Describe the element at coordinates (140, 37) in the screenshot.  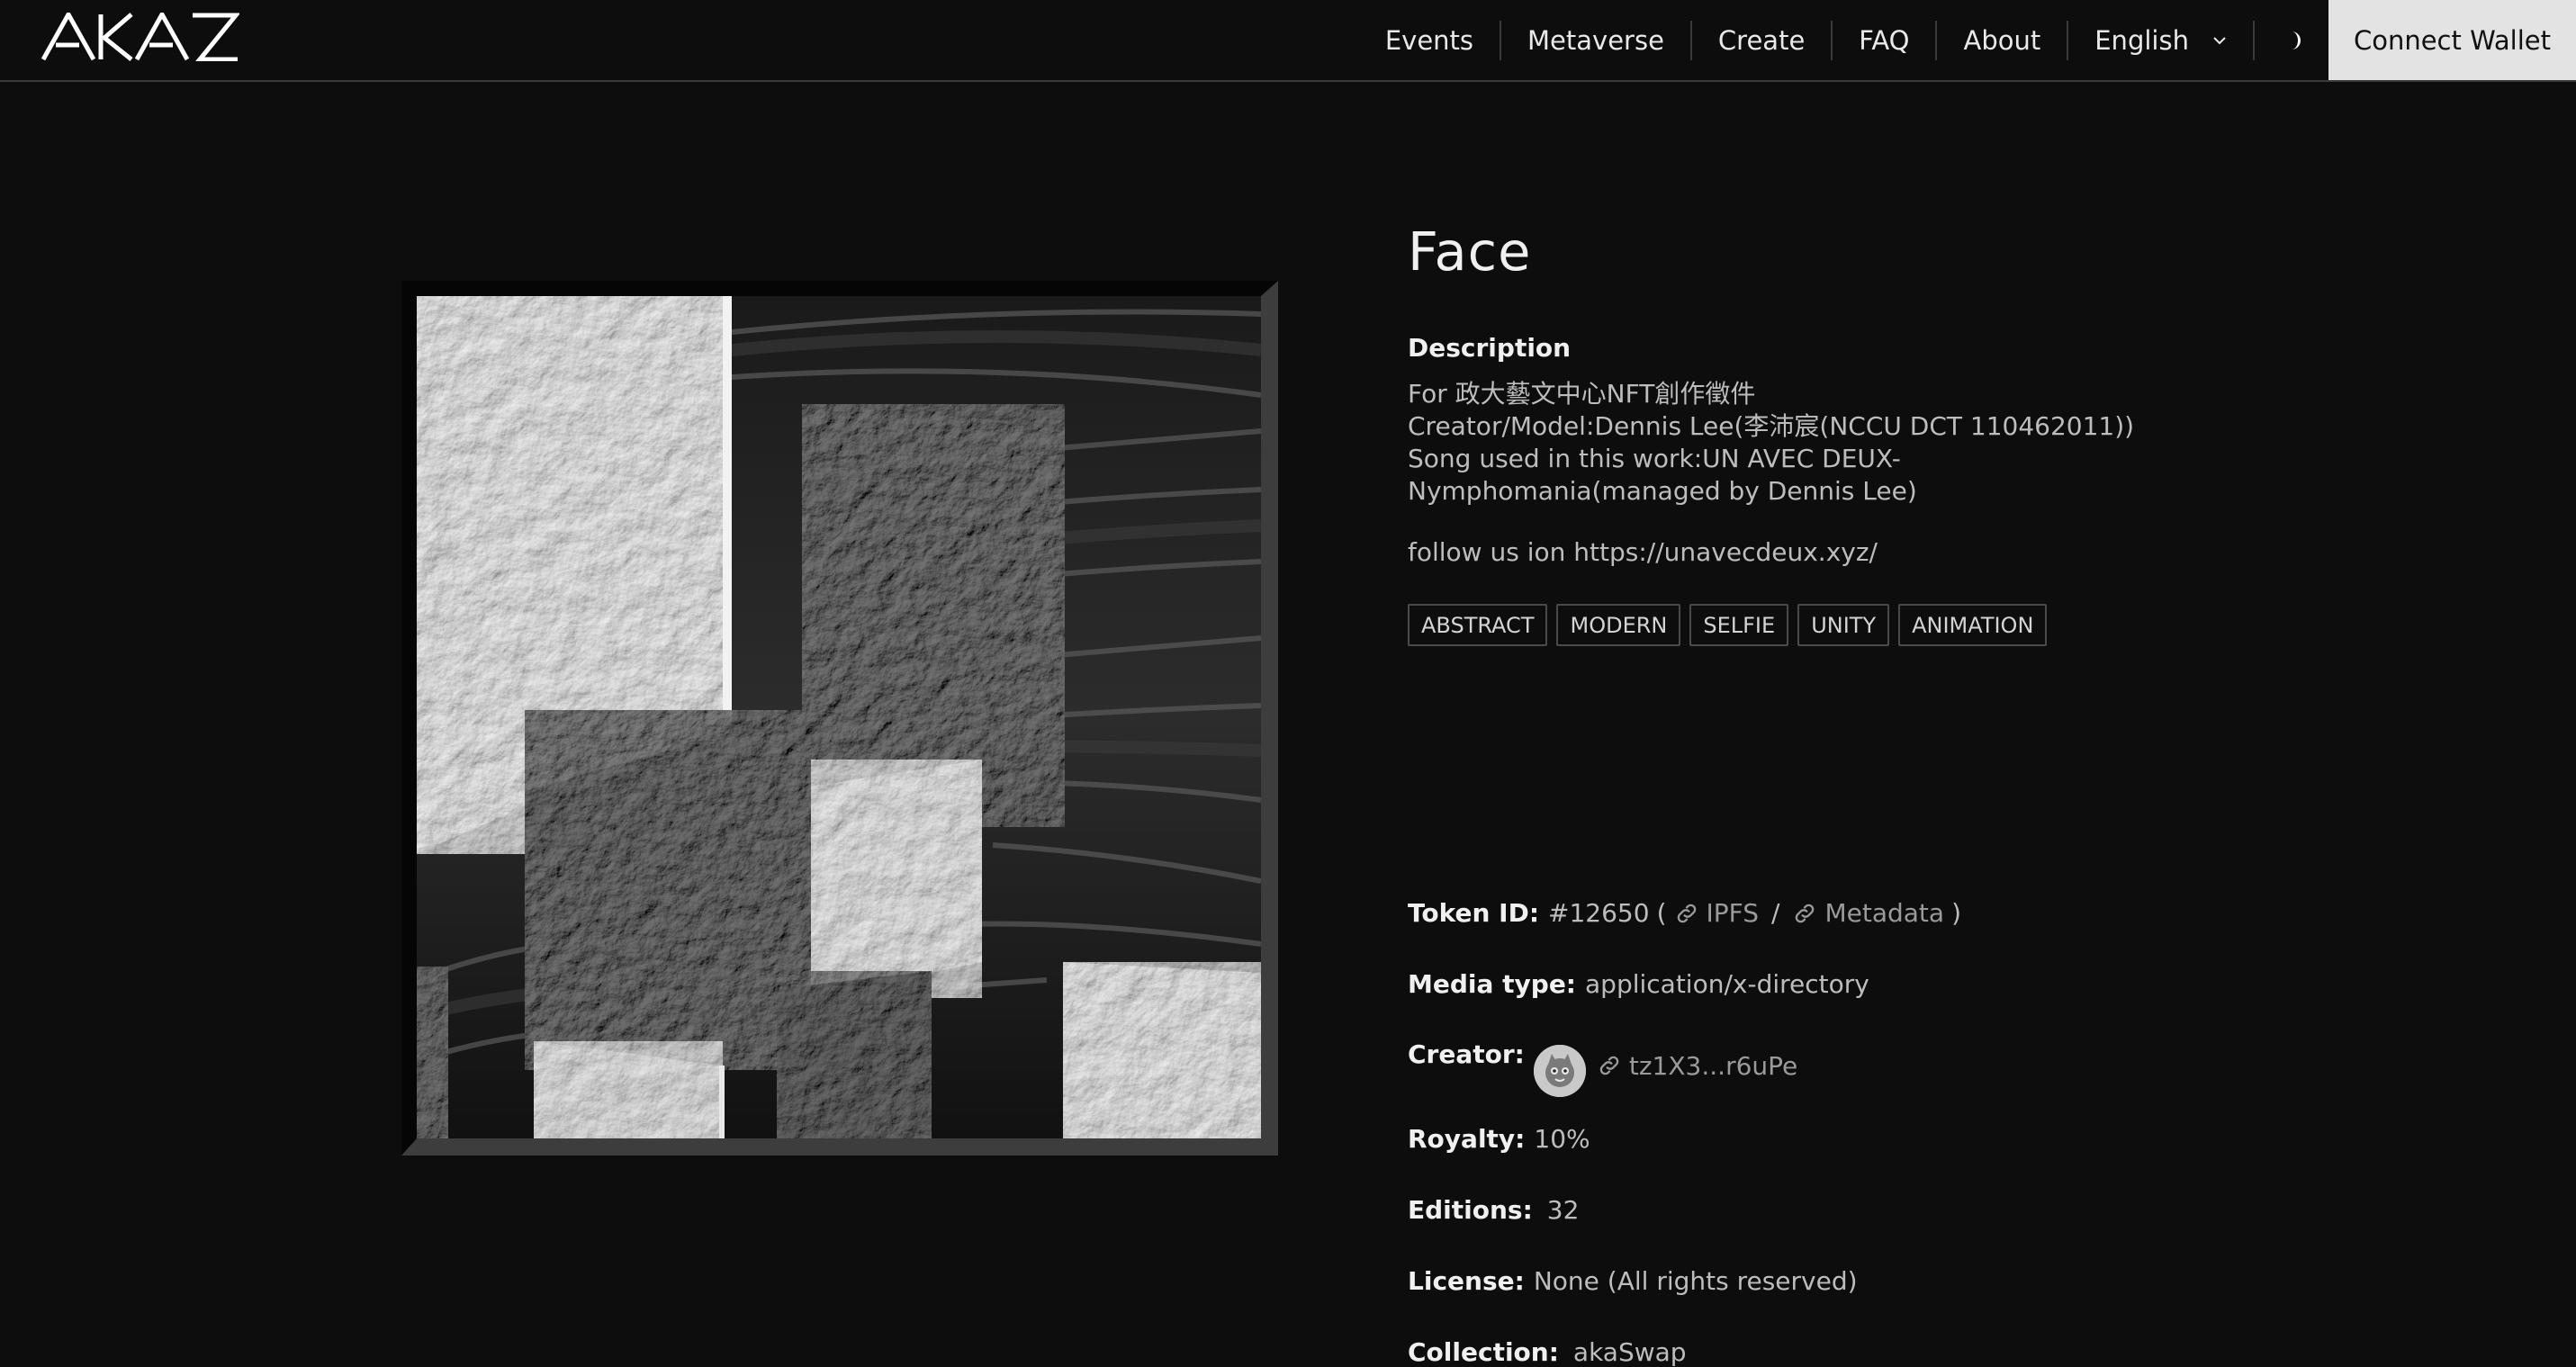
I see `akaswap-logo` at that location.